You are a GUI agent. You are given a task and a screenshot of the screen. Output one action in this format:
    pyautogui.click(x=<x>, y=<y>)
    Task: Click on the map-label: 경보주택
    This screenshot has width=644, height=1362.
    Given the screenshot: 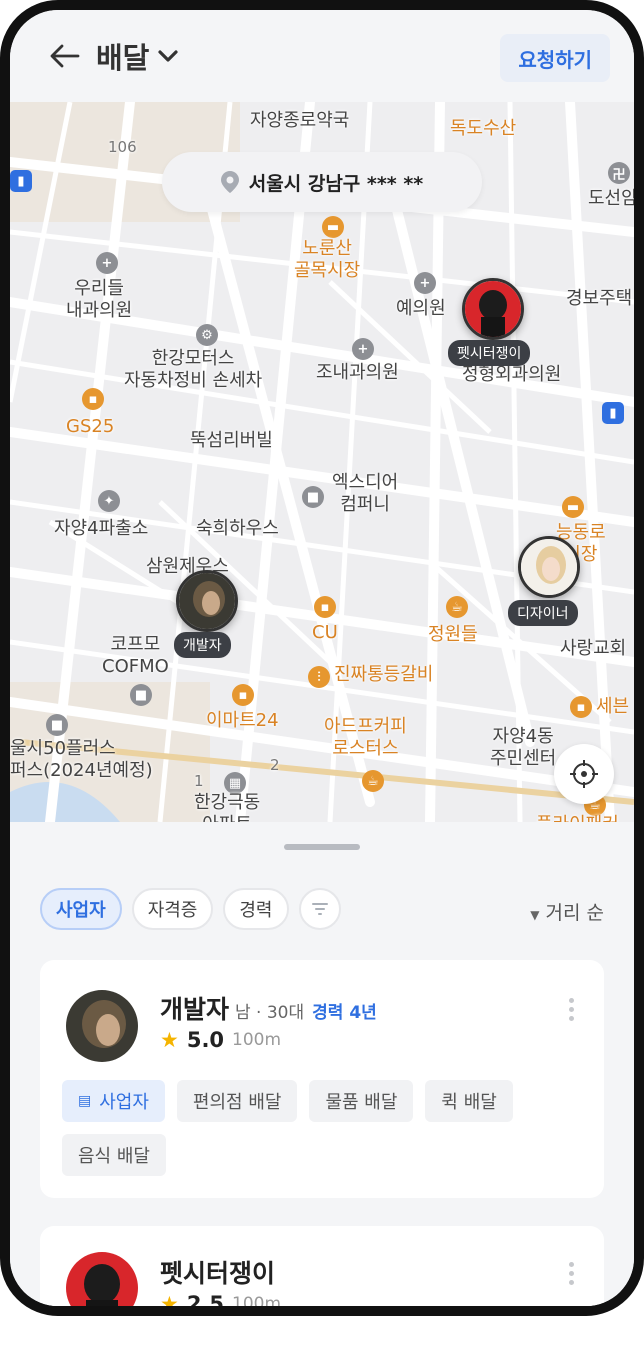 What is the action you would take?
    pyautogui.click(x=599, y=298)
    